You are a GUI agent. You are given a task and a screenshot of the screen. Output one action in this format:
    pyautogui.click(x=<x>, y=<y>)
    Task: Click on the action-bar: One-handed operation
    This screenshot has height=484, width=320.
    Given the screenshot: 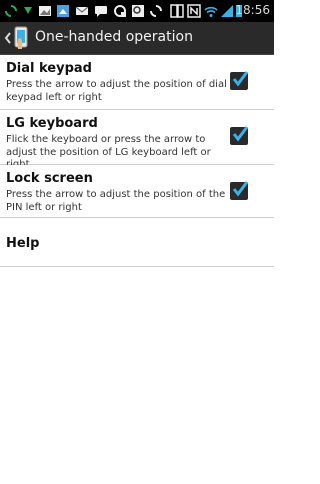 What is the action you would take?
    pyautogui.click(x=137, y=38)
    